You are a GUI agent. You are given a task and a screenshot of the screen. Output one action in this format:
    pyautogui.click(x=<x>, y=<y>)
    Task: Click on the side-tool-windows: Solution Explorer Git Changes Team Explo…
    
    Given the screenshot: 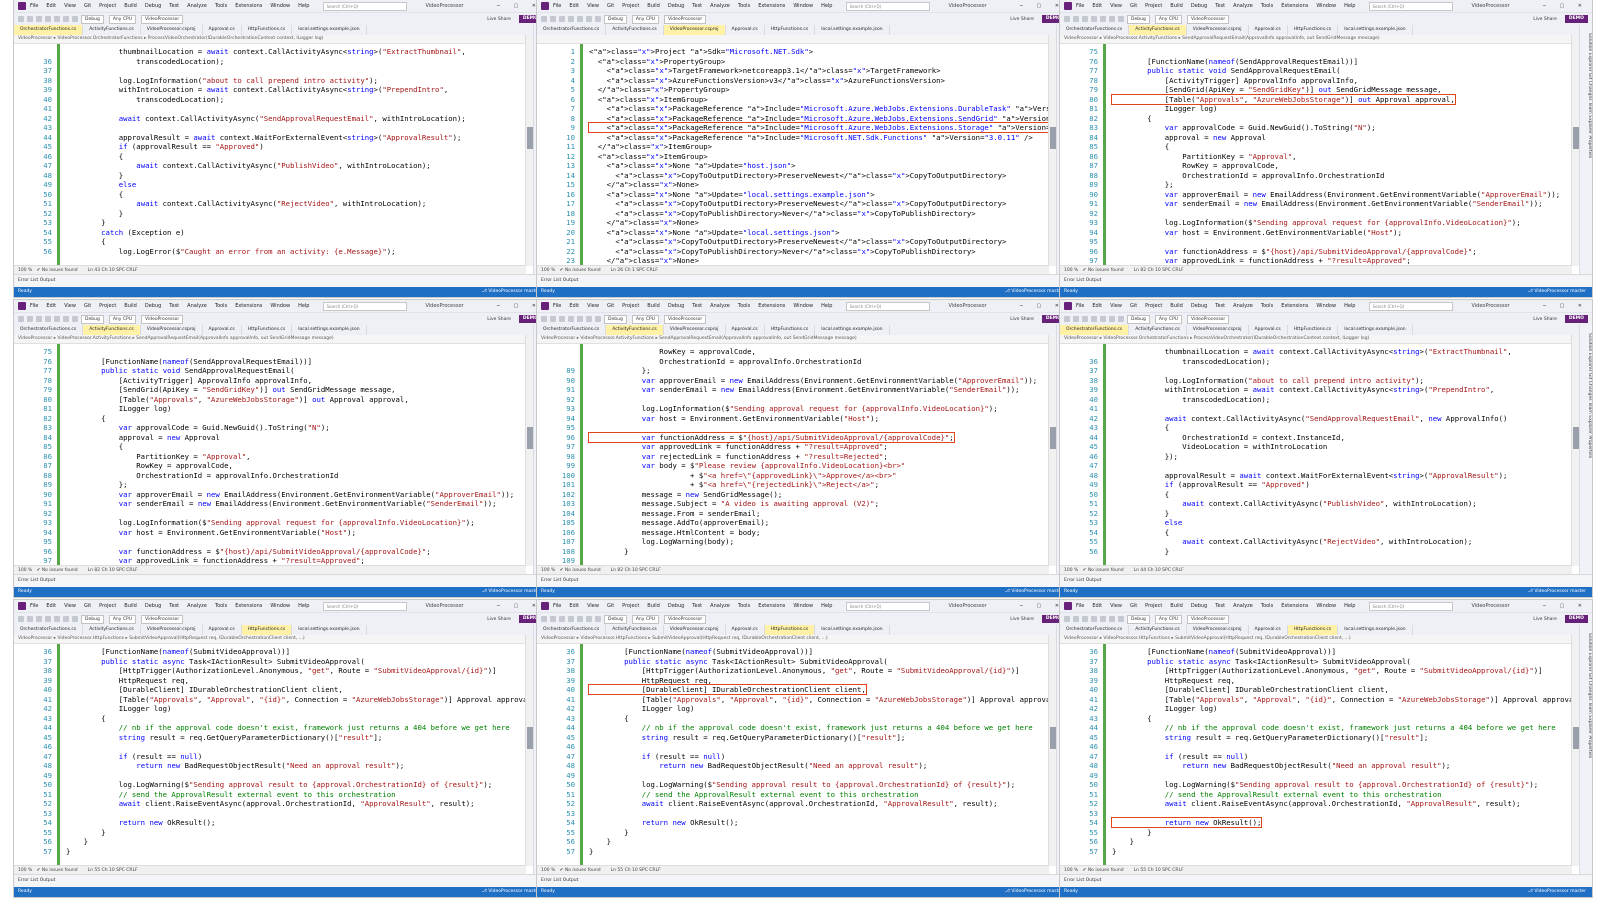 What is the action you would take?
    pyautogui.click(x=1585, y=150)
    